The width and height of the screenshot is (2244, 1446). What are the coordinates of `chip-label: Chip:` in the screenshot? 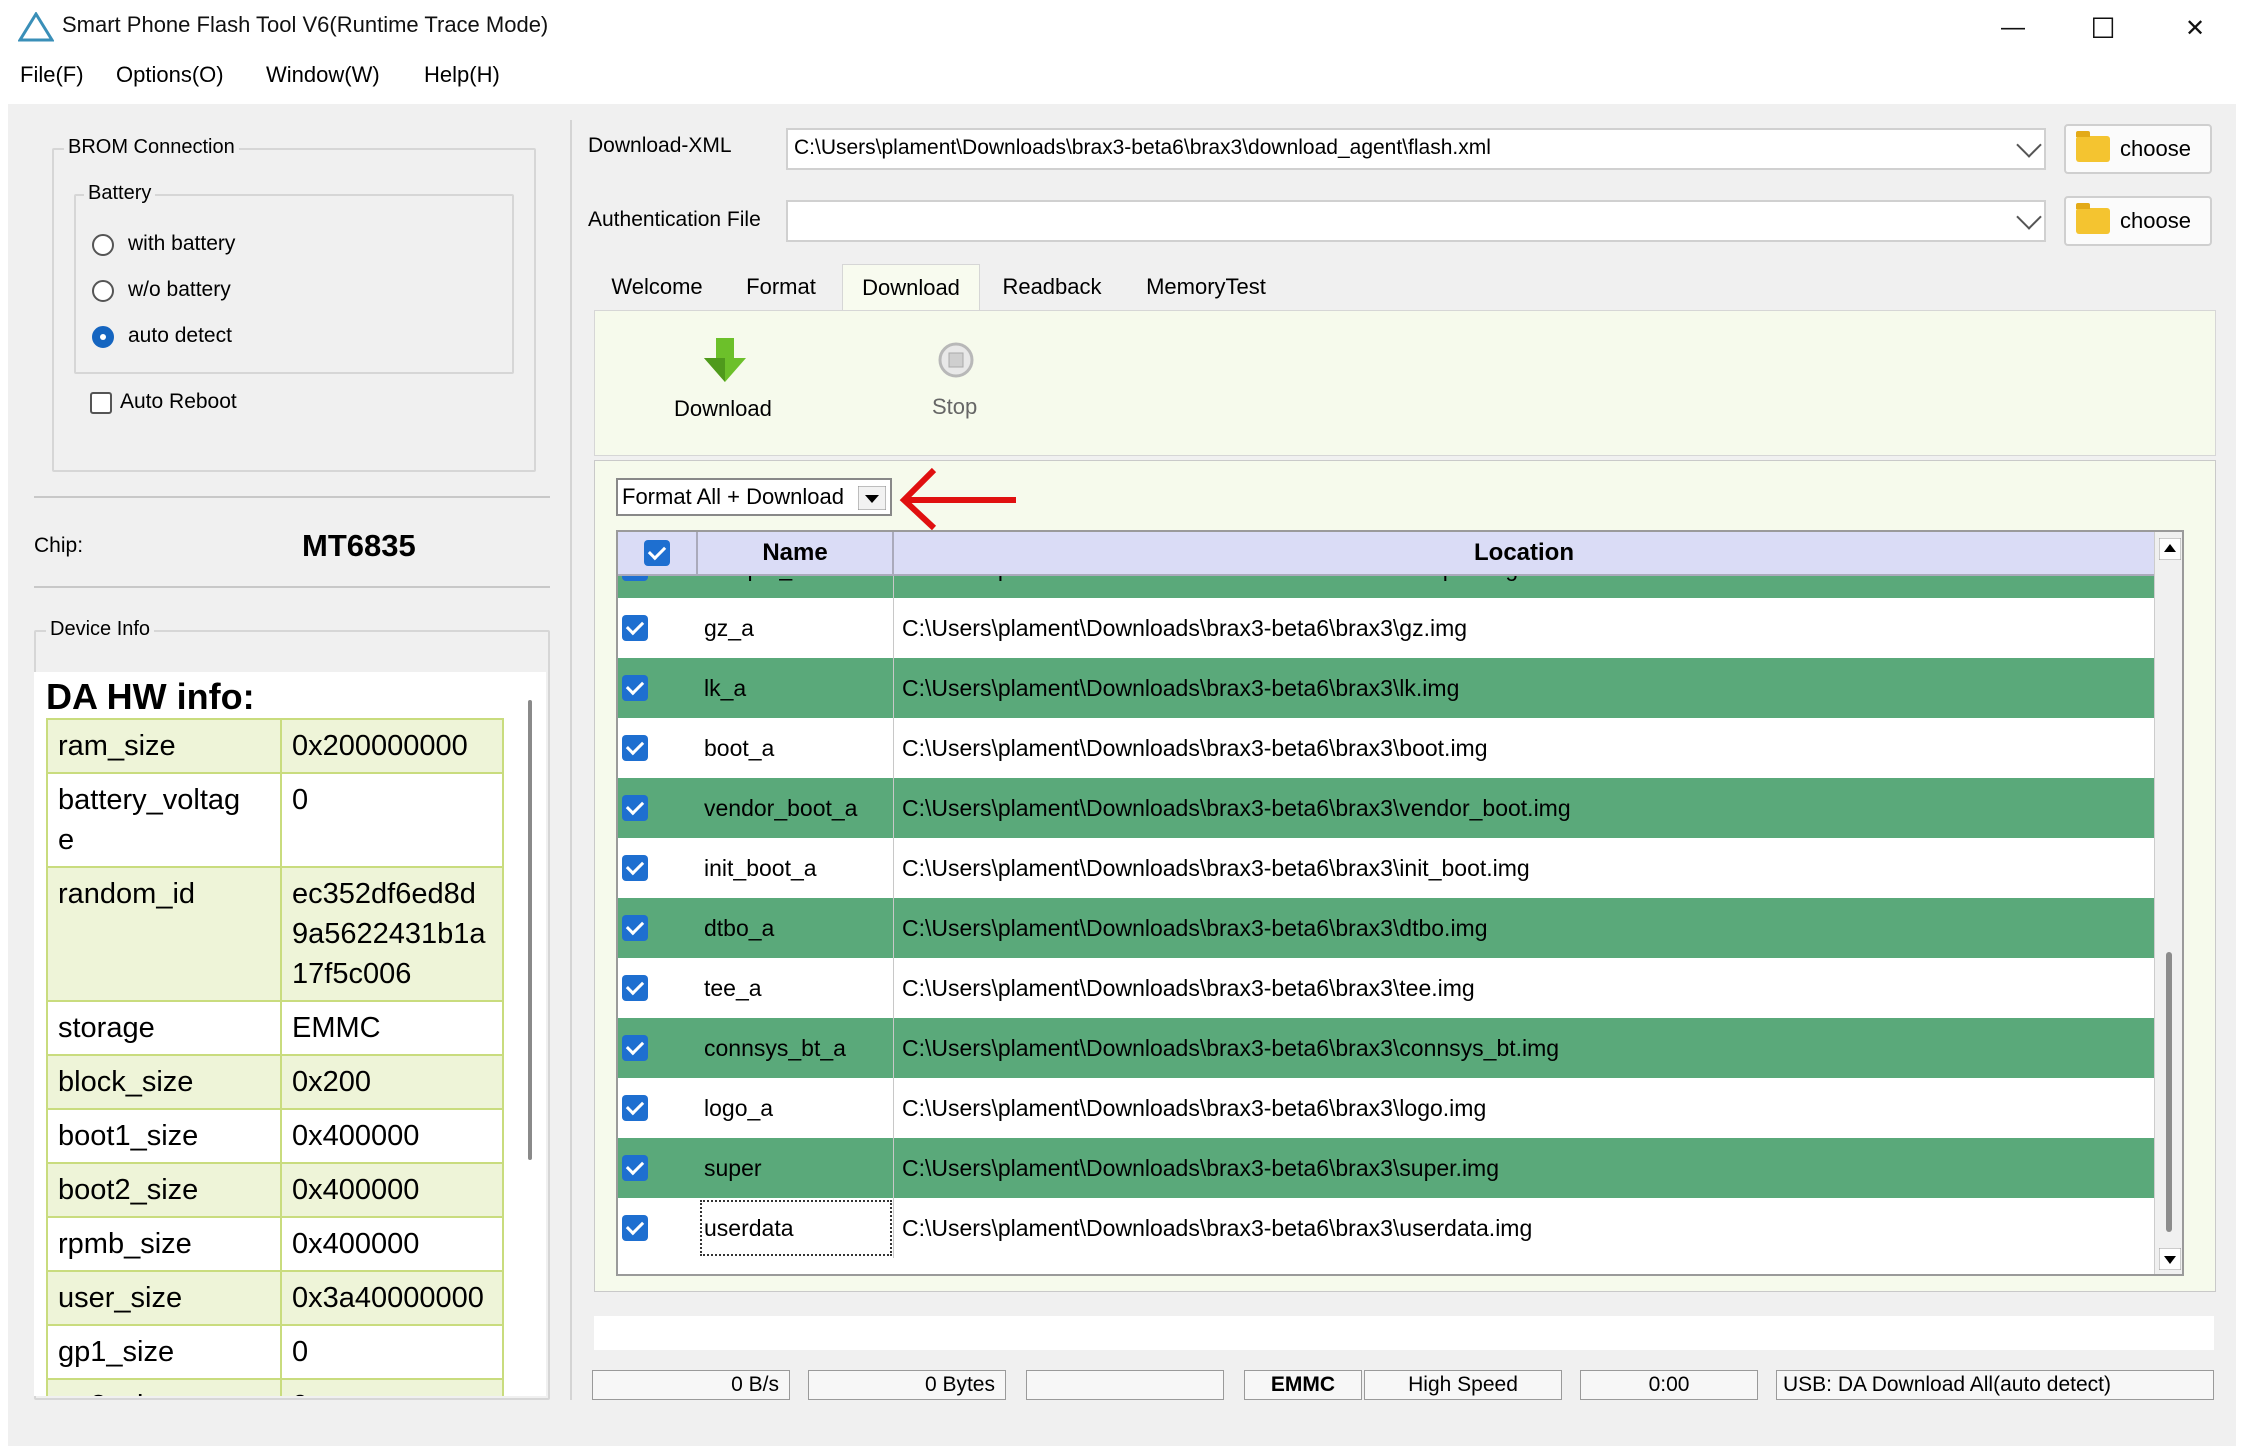 It's located at (59, 545).